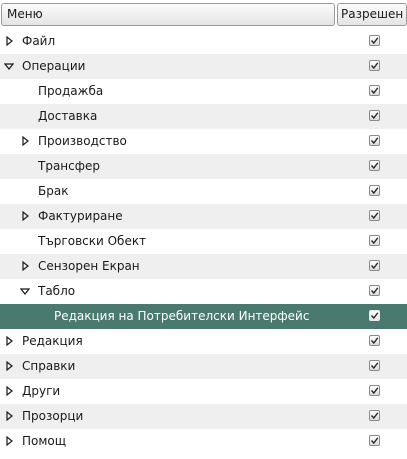 The image size is (407, 459). I want to click on column-header-allowed: Разрешен, so click(372, 14).